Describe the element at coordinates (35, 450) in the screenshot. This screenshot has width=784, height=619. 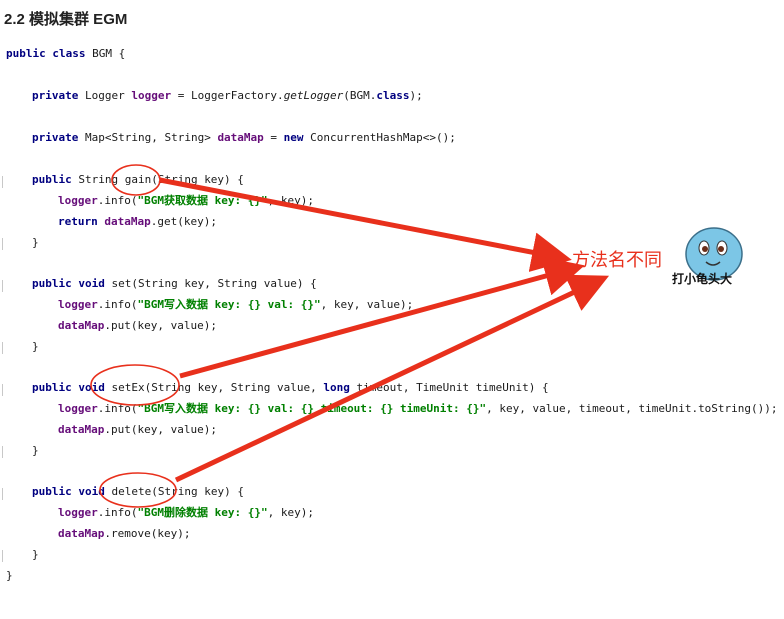
I see `setex-close: }` at that location.